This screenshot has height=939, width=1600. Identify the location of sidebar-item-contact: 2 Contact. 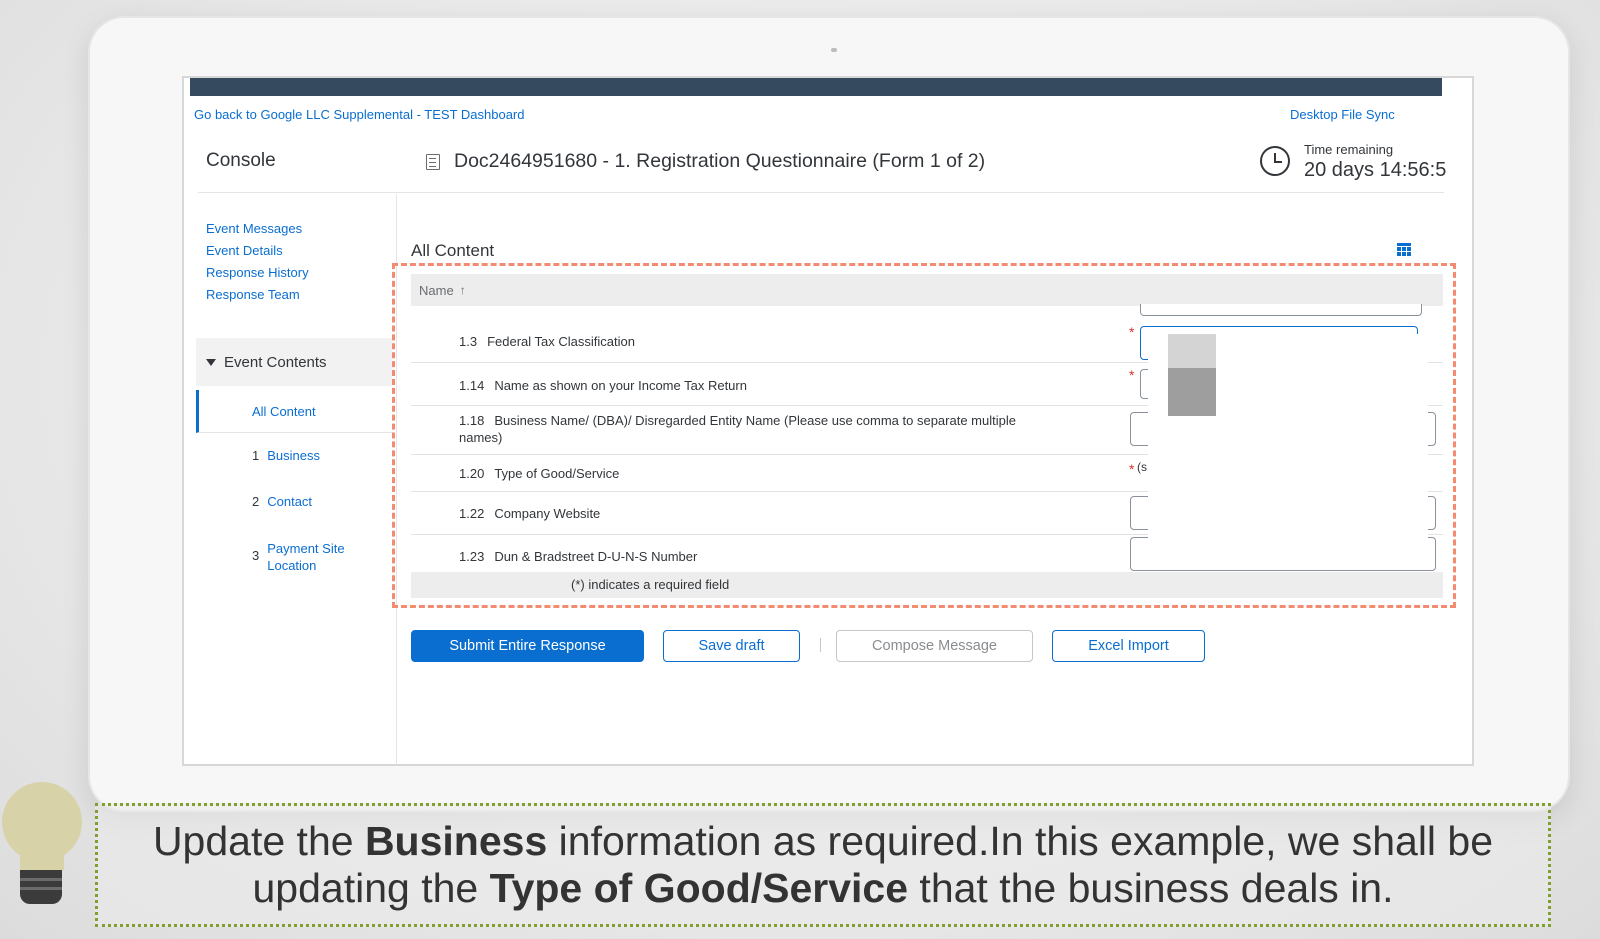
(282, 501).